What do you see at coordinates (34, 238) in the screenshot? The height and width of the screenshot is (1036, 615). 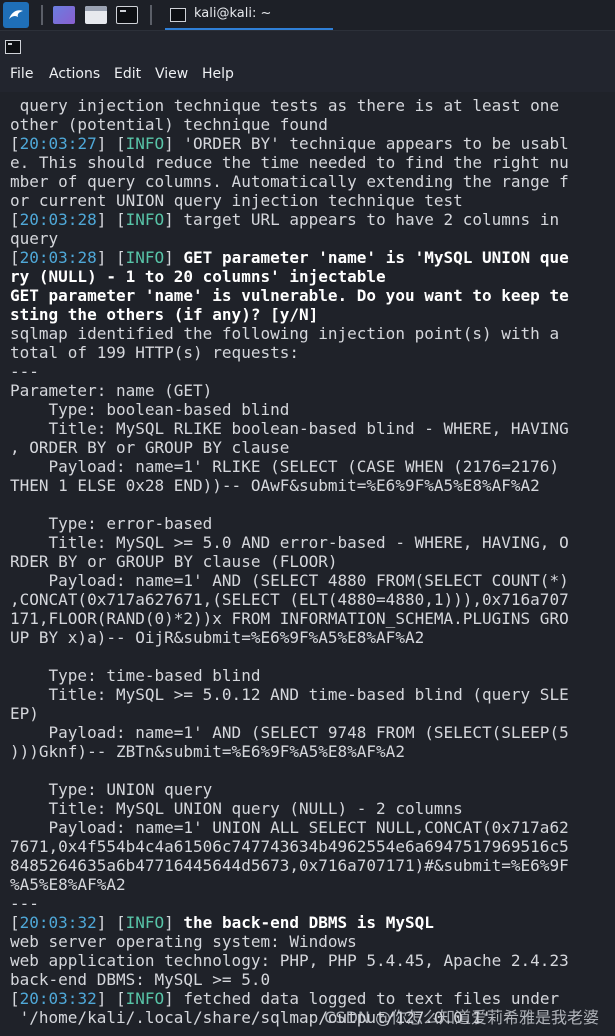 I see `terminal-text: query` at bounding box center [34, 238].